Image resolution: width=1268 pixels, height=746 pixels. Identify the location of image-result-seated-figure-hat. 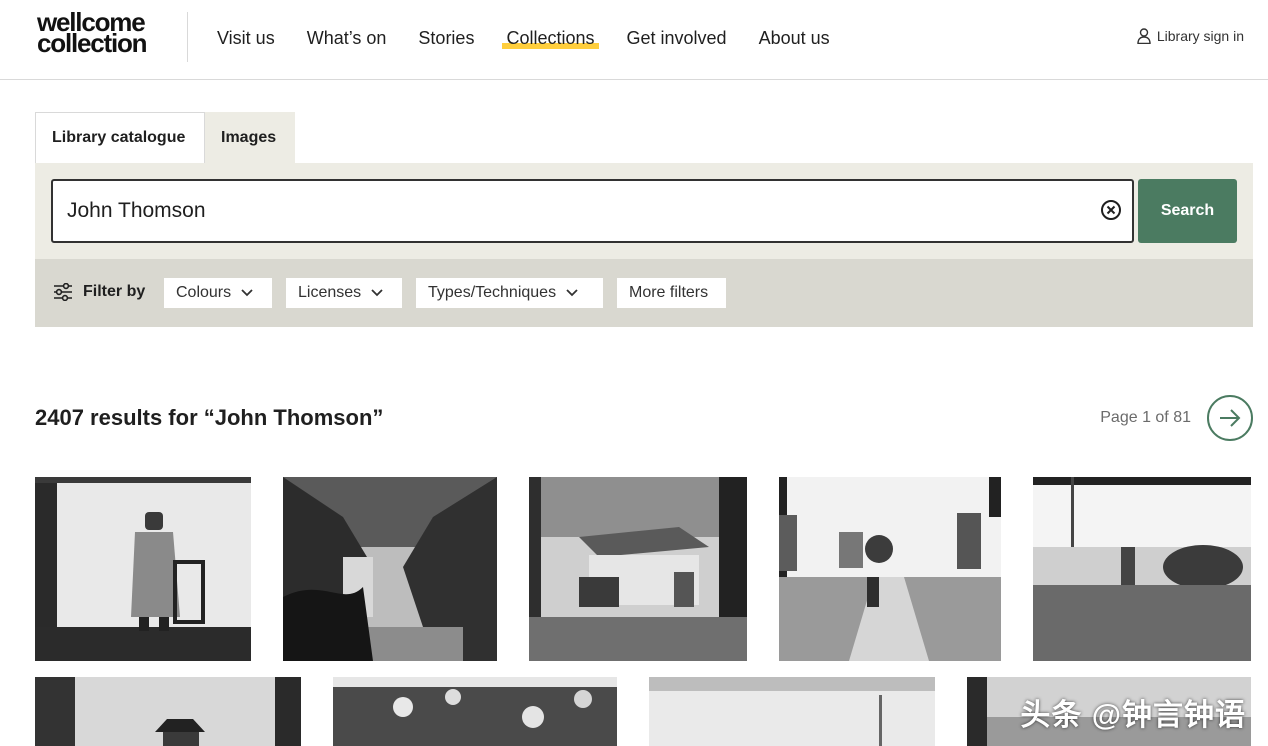
(168, 711).